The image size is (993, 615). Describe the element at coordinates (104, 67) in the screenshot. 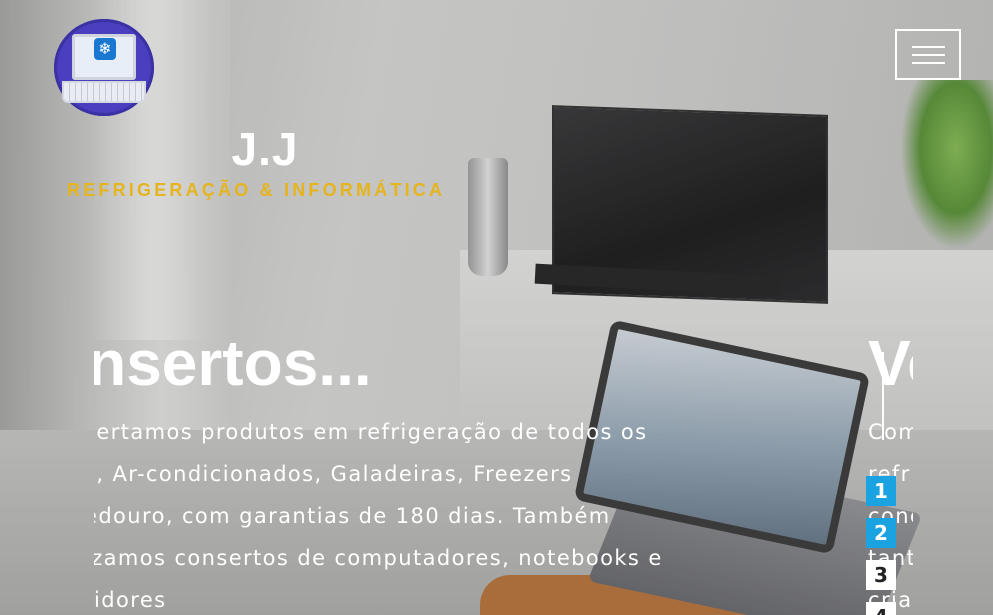

I see `laptop-snowflake-logo-icon: ❄` at that location.